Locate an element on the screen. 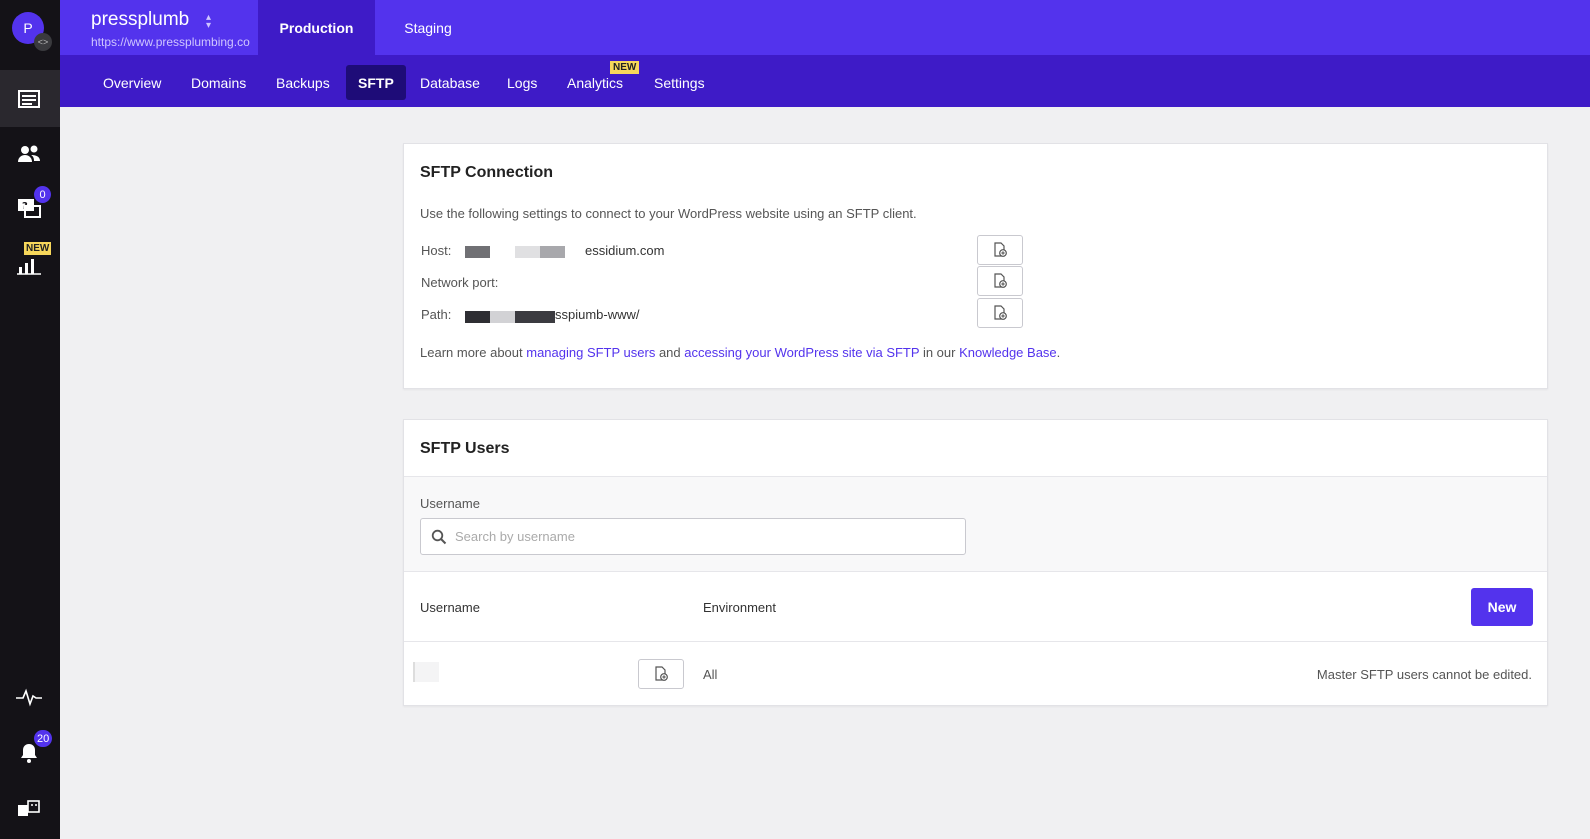 The image size is (1590, 839). nav-backups: Backups is located at coordinates (303, 82).